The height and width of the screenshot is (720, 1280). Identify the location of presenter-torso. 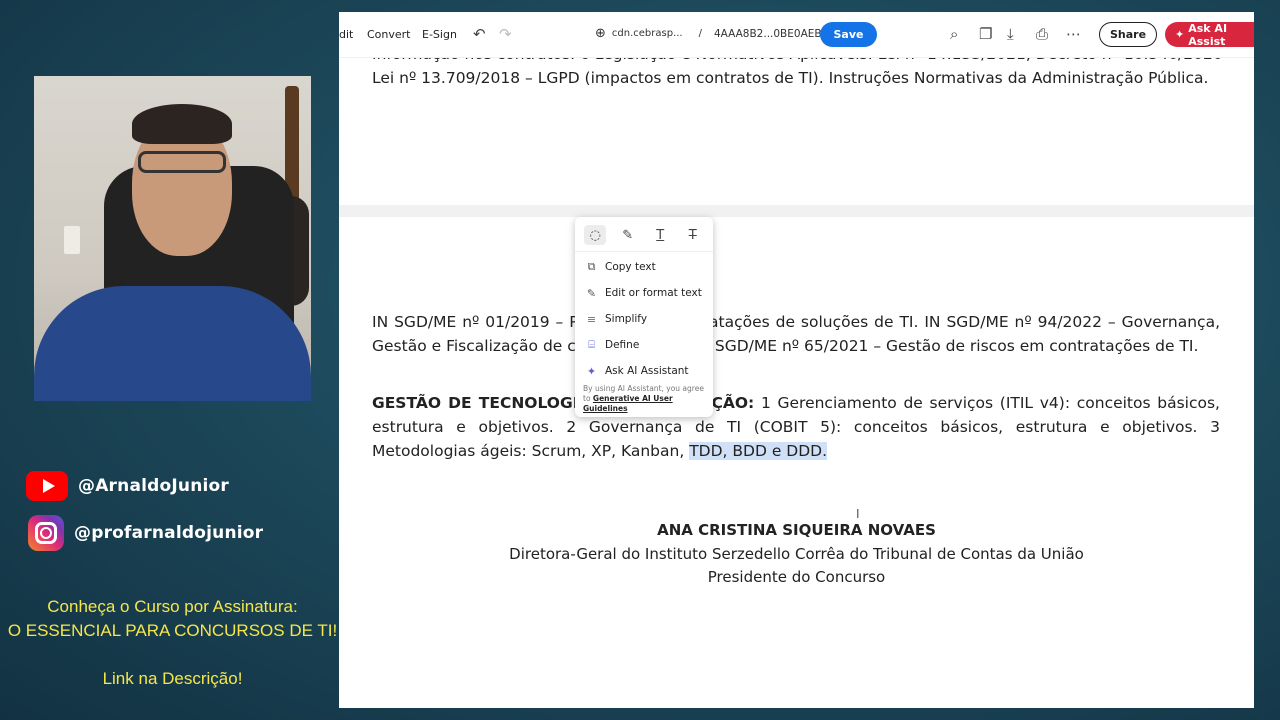
(172, 343).